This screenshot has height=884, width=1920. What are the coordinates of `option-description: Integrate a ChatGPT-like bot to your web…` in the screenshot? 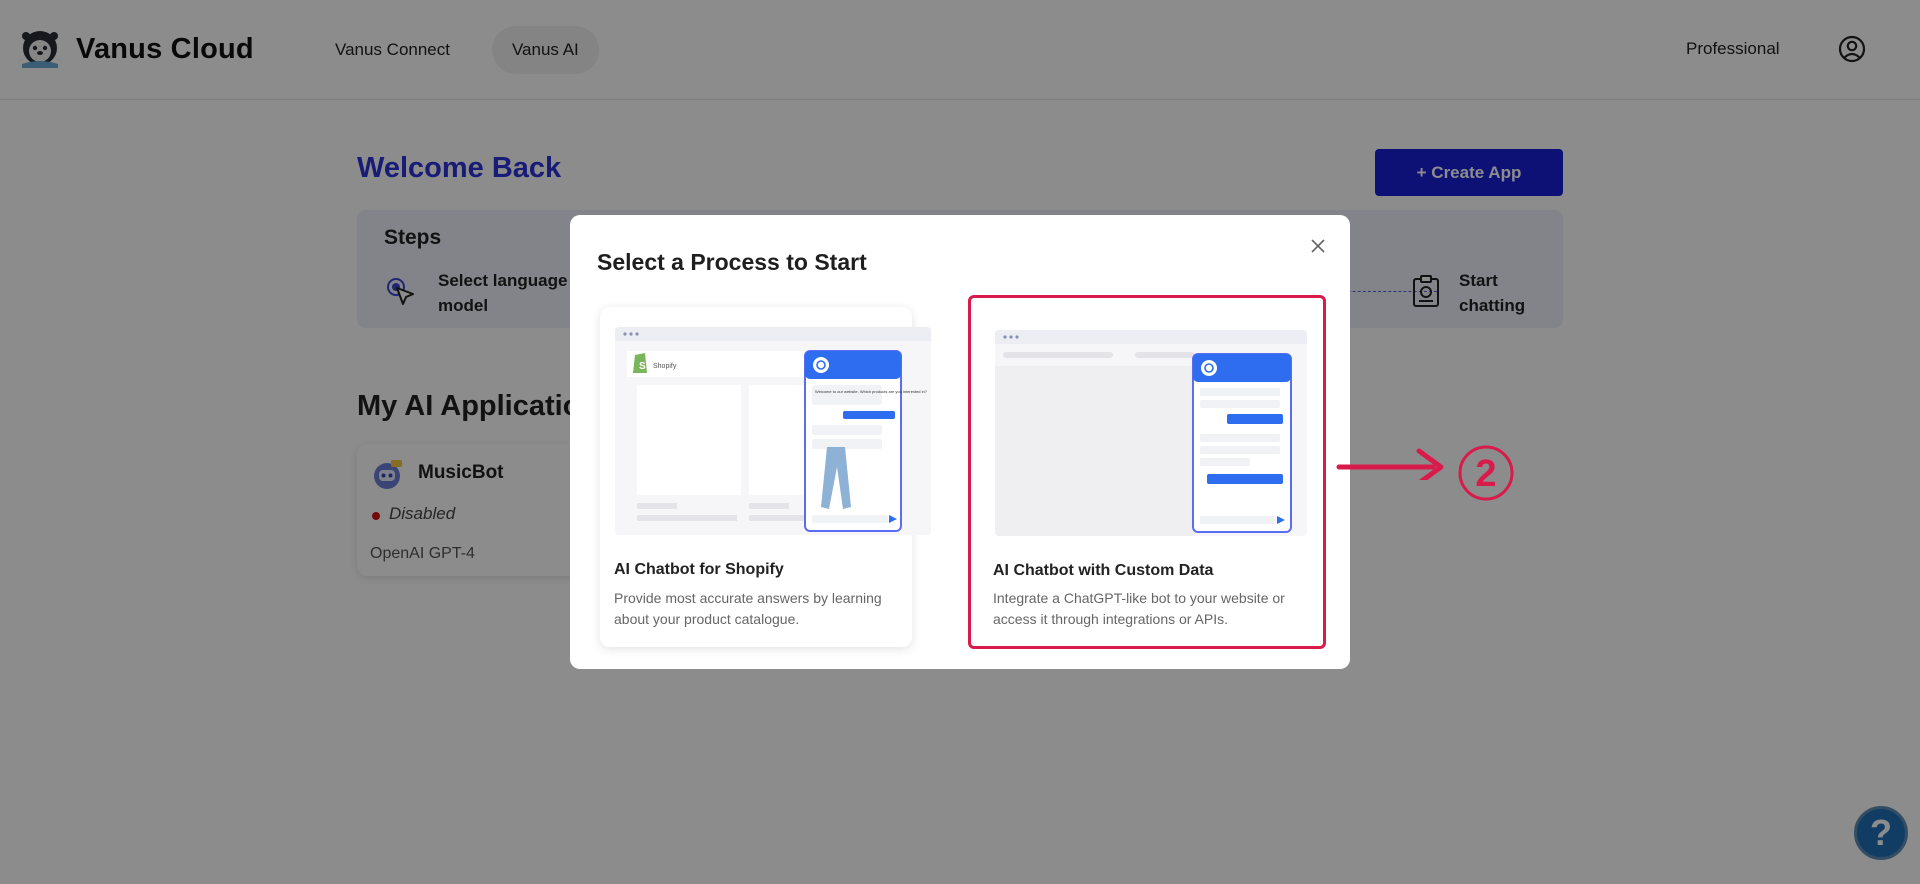 It's located at (1139, 608).